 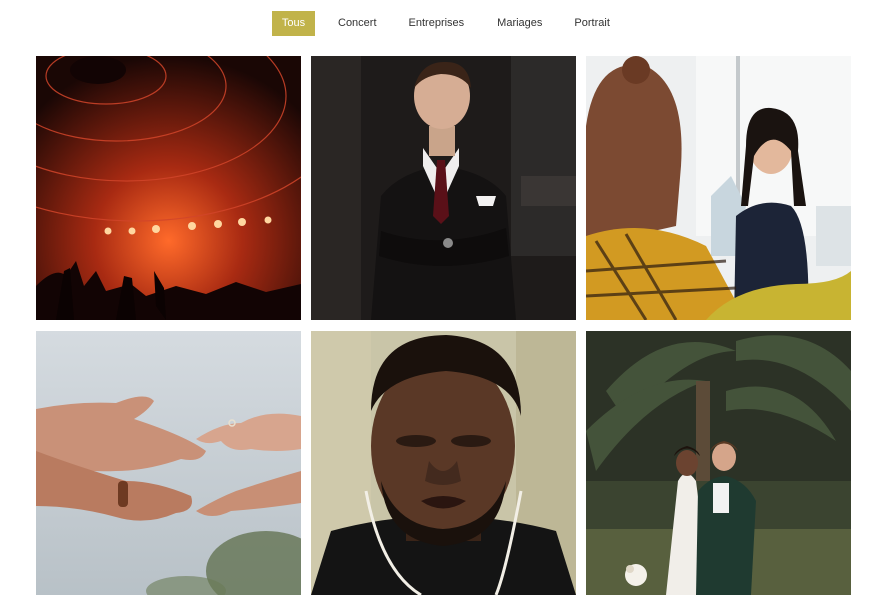 I want to click on gallery-item-office-meeting, so click(x=718, y=188).